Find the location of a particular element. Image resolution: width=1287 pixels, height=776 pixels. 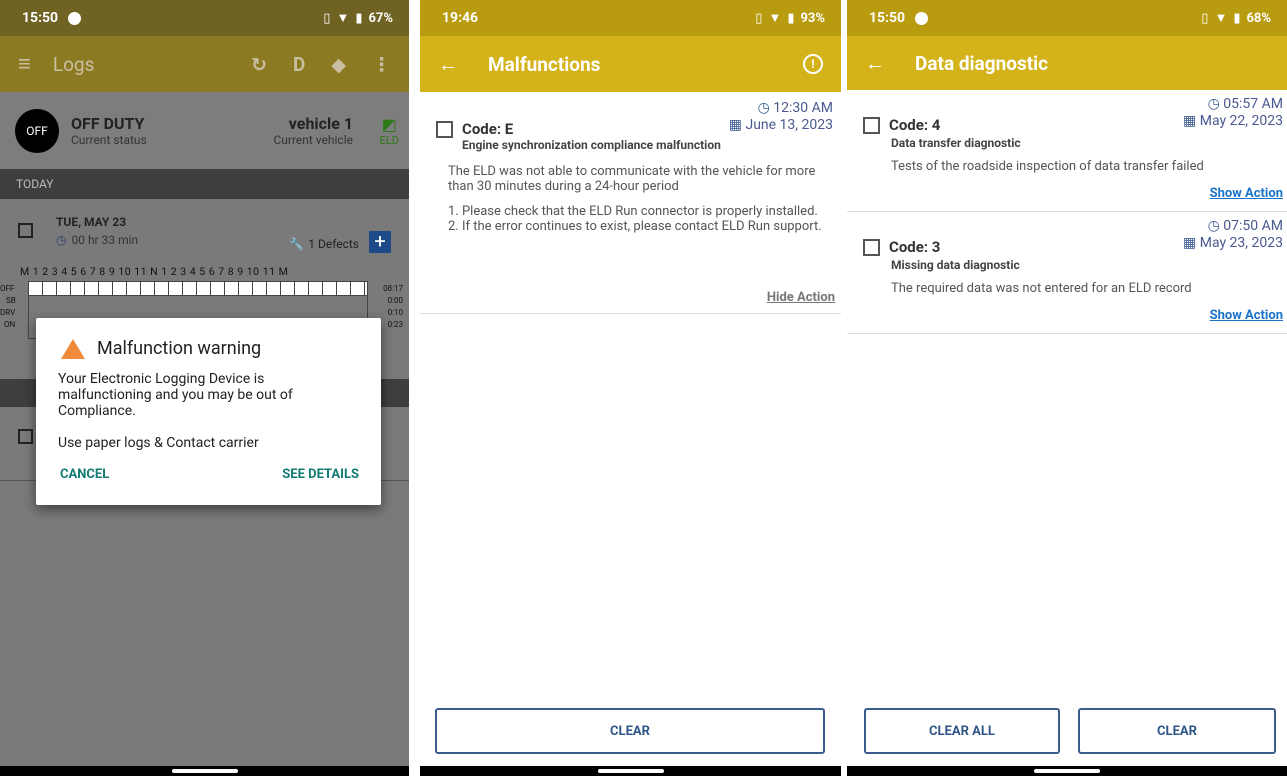

defects-count: 1 Defects is located at coordinates (333, 244).